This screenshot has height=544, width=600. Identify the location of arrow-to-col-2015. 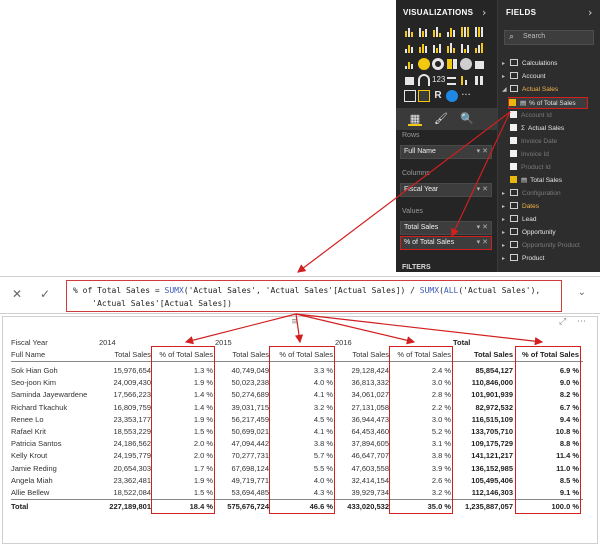
(299, 328).